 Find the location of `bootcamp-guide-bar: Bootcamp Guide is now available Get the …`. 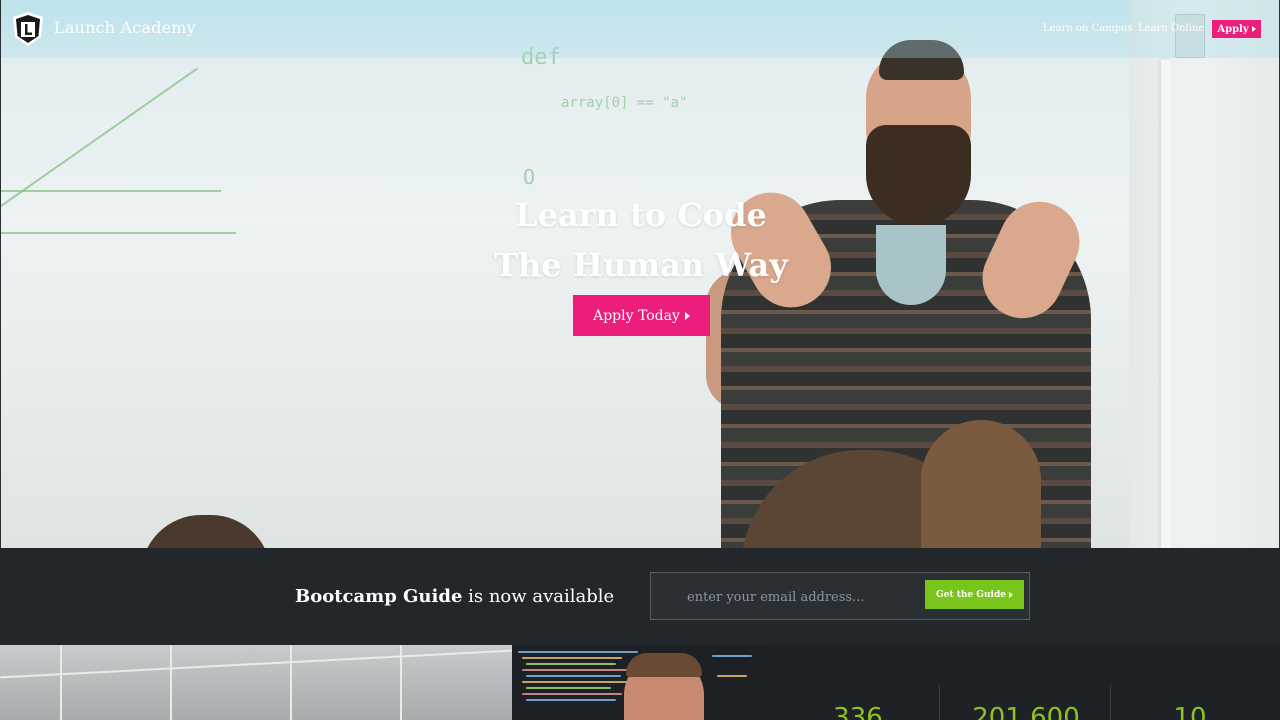

bootcamp-guide-bar: Bootcamp Guide is now available Get the … is located at coordinates (640, 596).